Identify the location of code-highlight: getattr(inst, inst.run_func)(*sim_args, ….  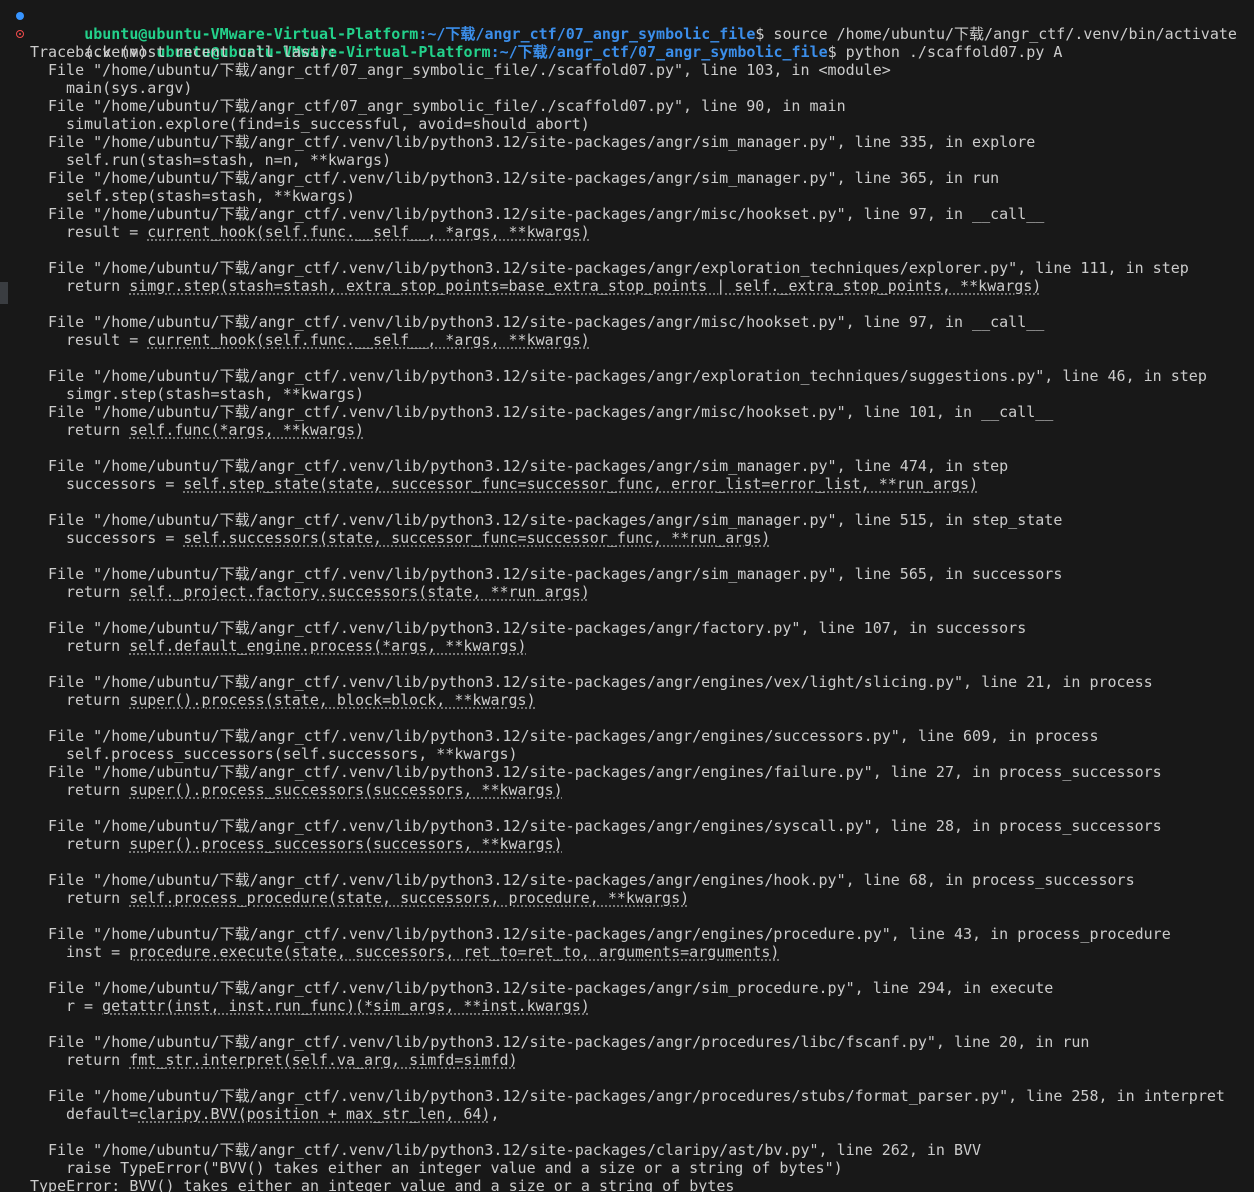
(346, 1006).